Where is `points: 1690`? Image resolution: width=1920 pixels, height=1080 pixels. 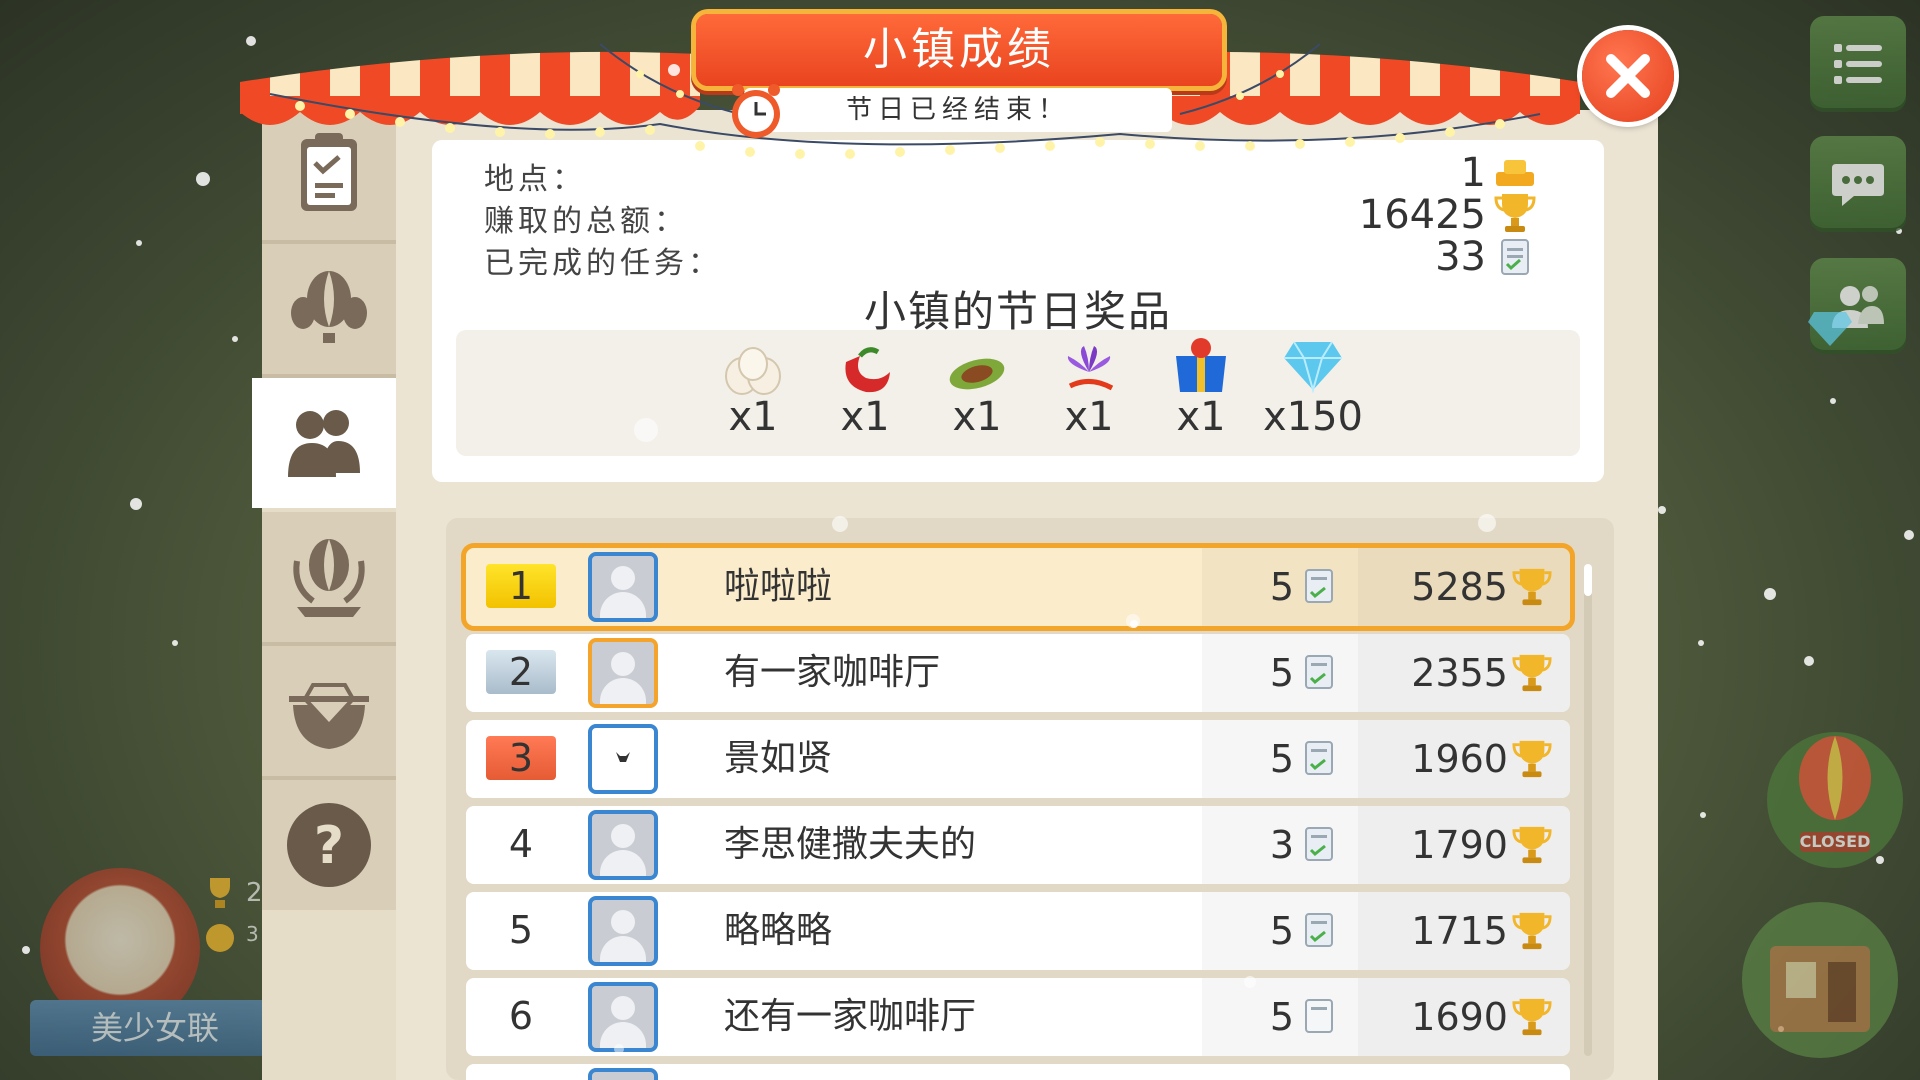 points: 1690 is located at coordinates (1459, 1017).